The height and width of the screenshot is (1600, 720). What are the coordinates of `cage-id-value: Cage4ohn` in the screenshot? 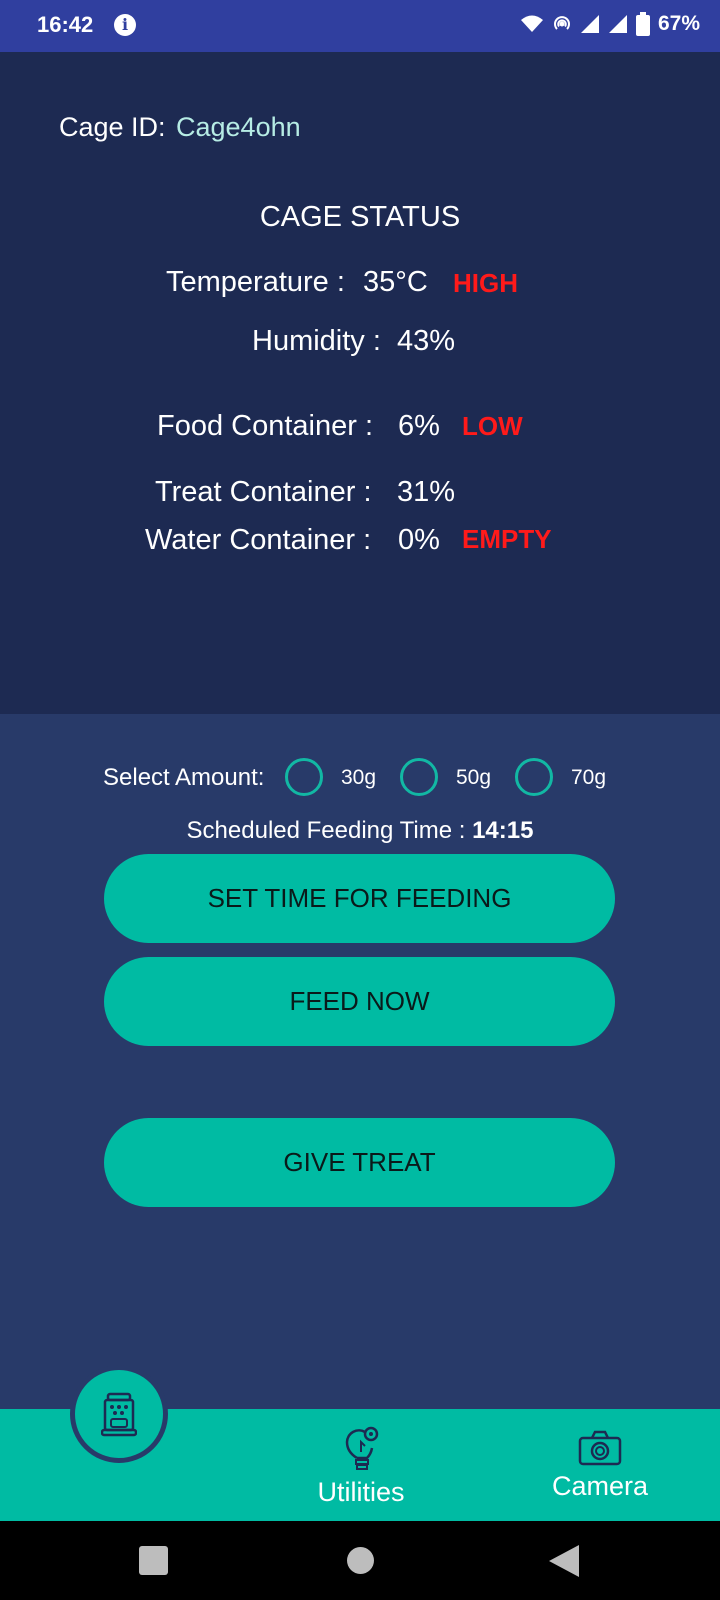 It's located at (238, 127).